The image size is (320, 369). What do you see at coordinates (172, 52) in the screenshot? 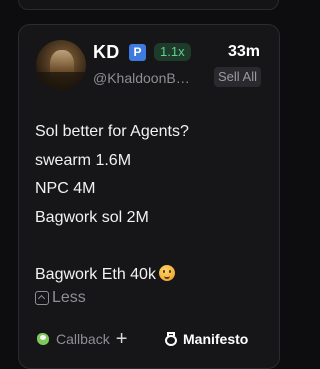
I see `multiplier-badge: 1.1x` at bounding box center [172, 52].